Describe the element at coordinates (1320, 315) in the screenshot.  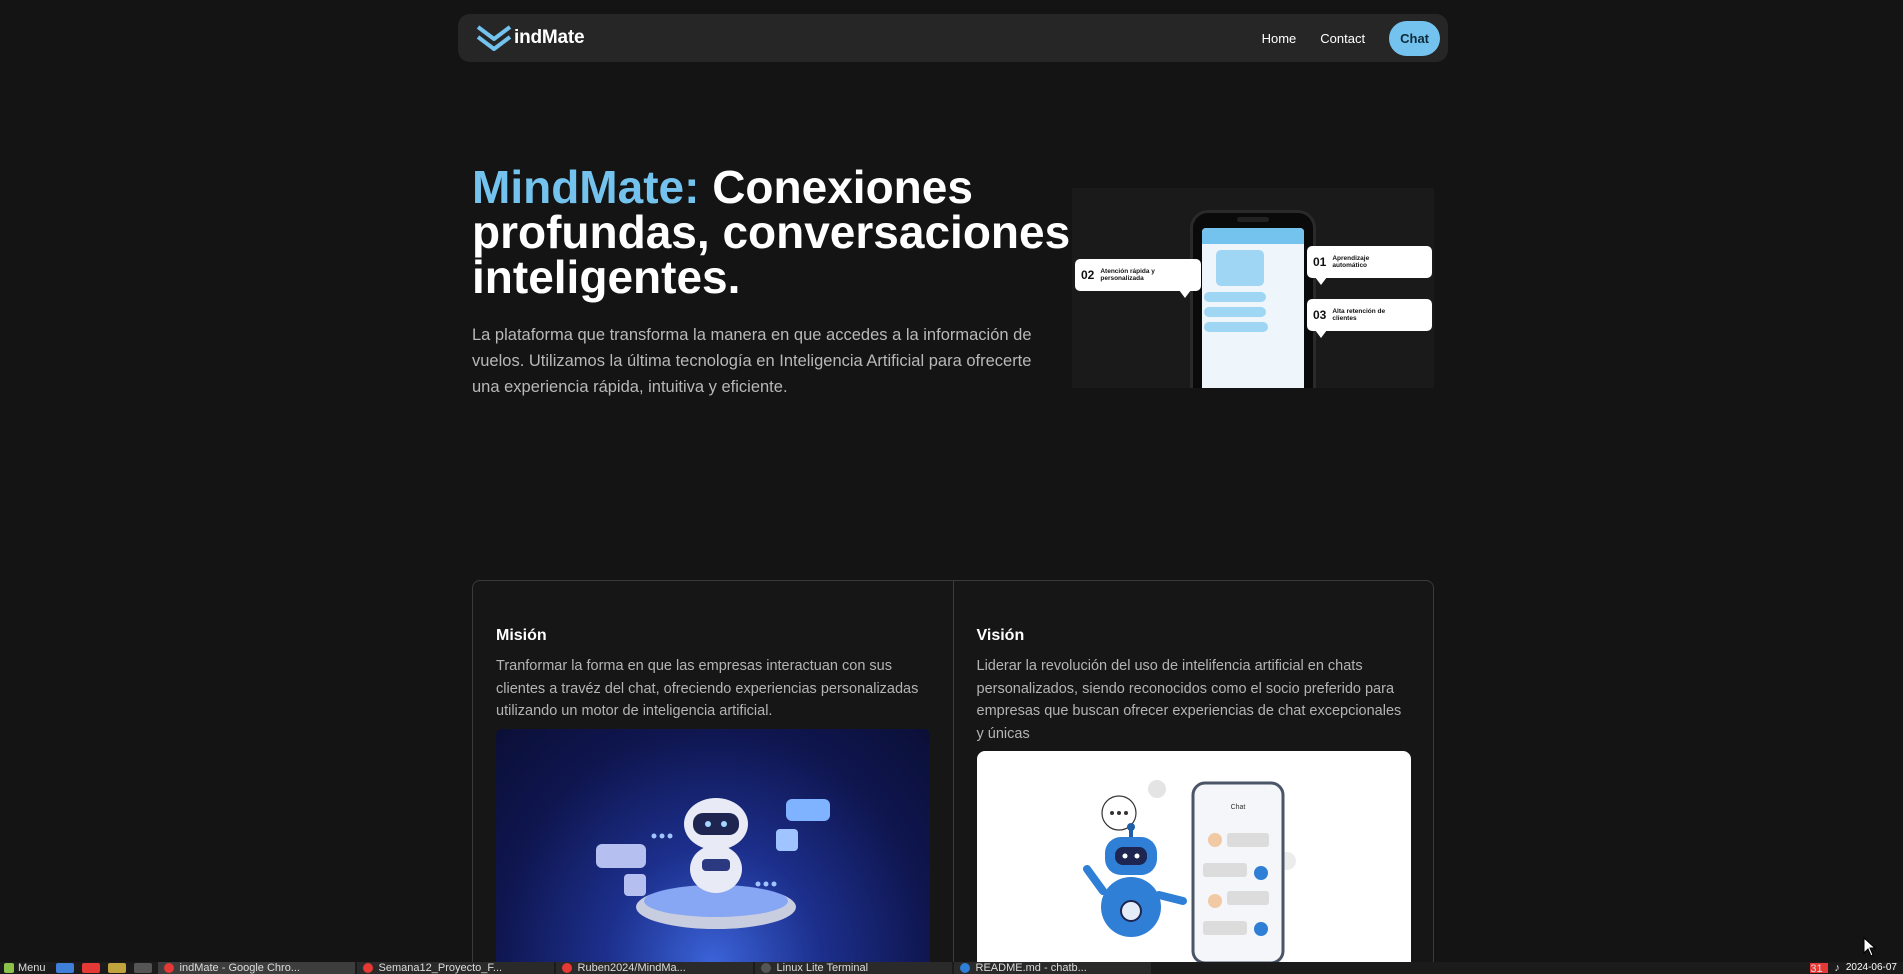
I see `callout-number: 03` at that location.